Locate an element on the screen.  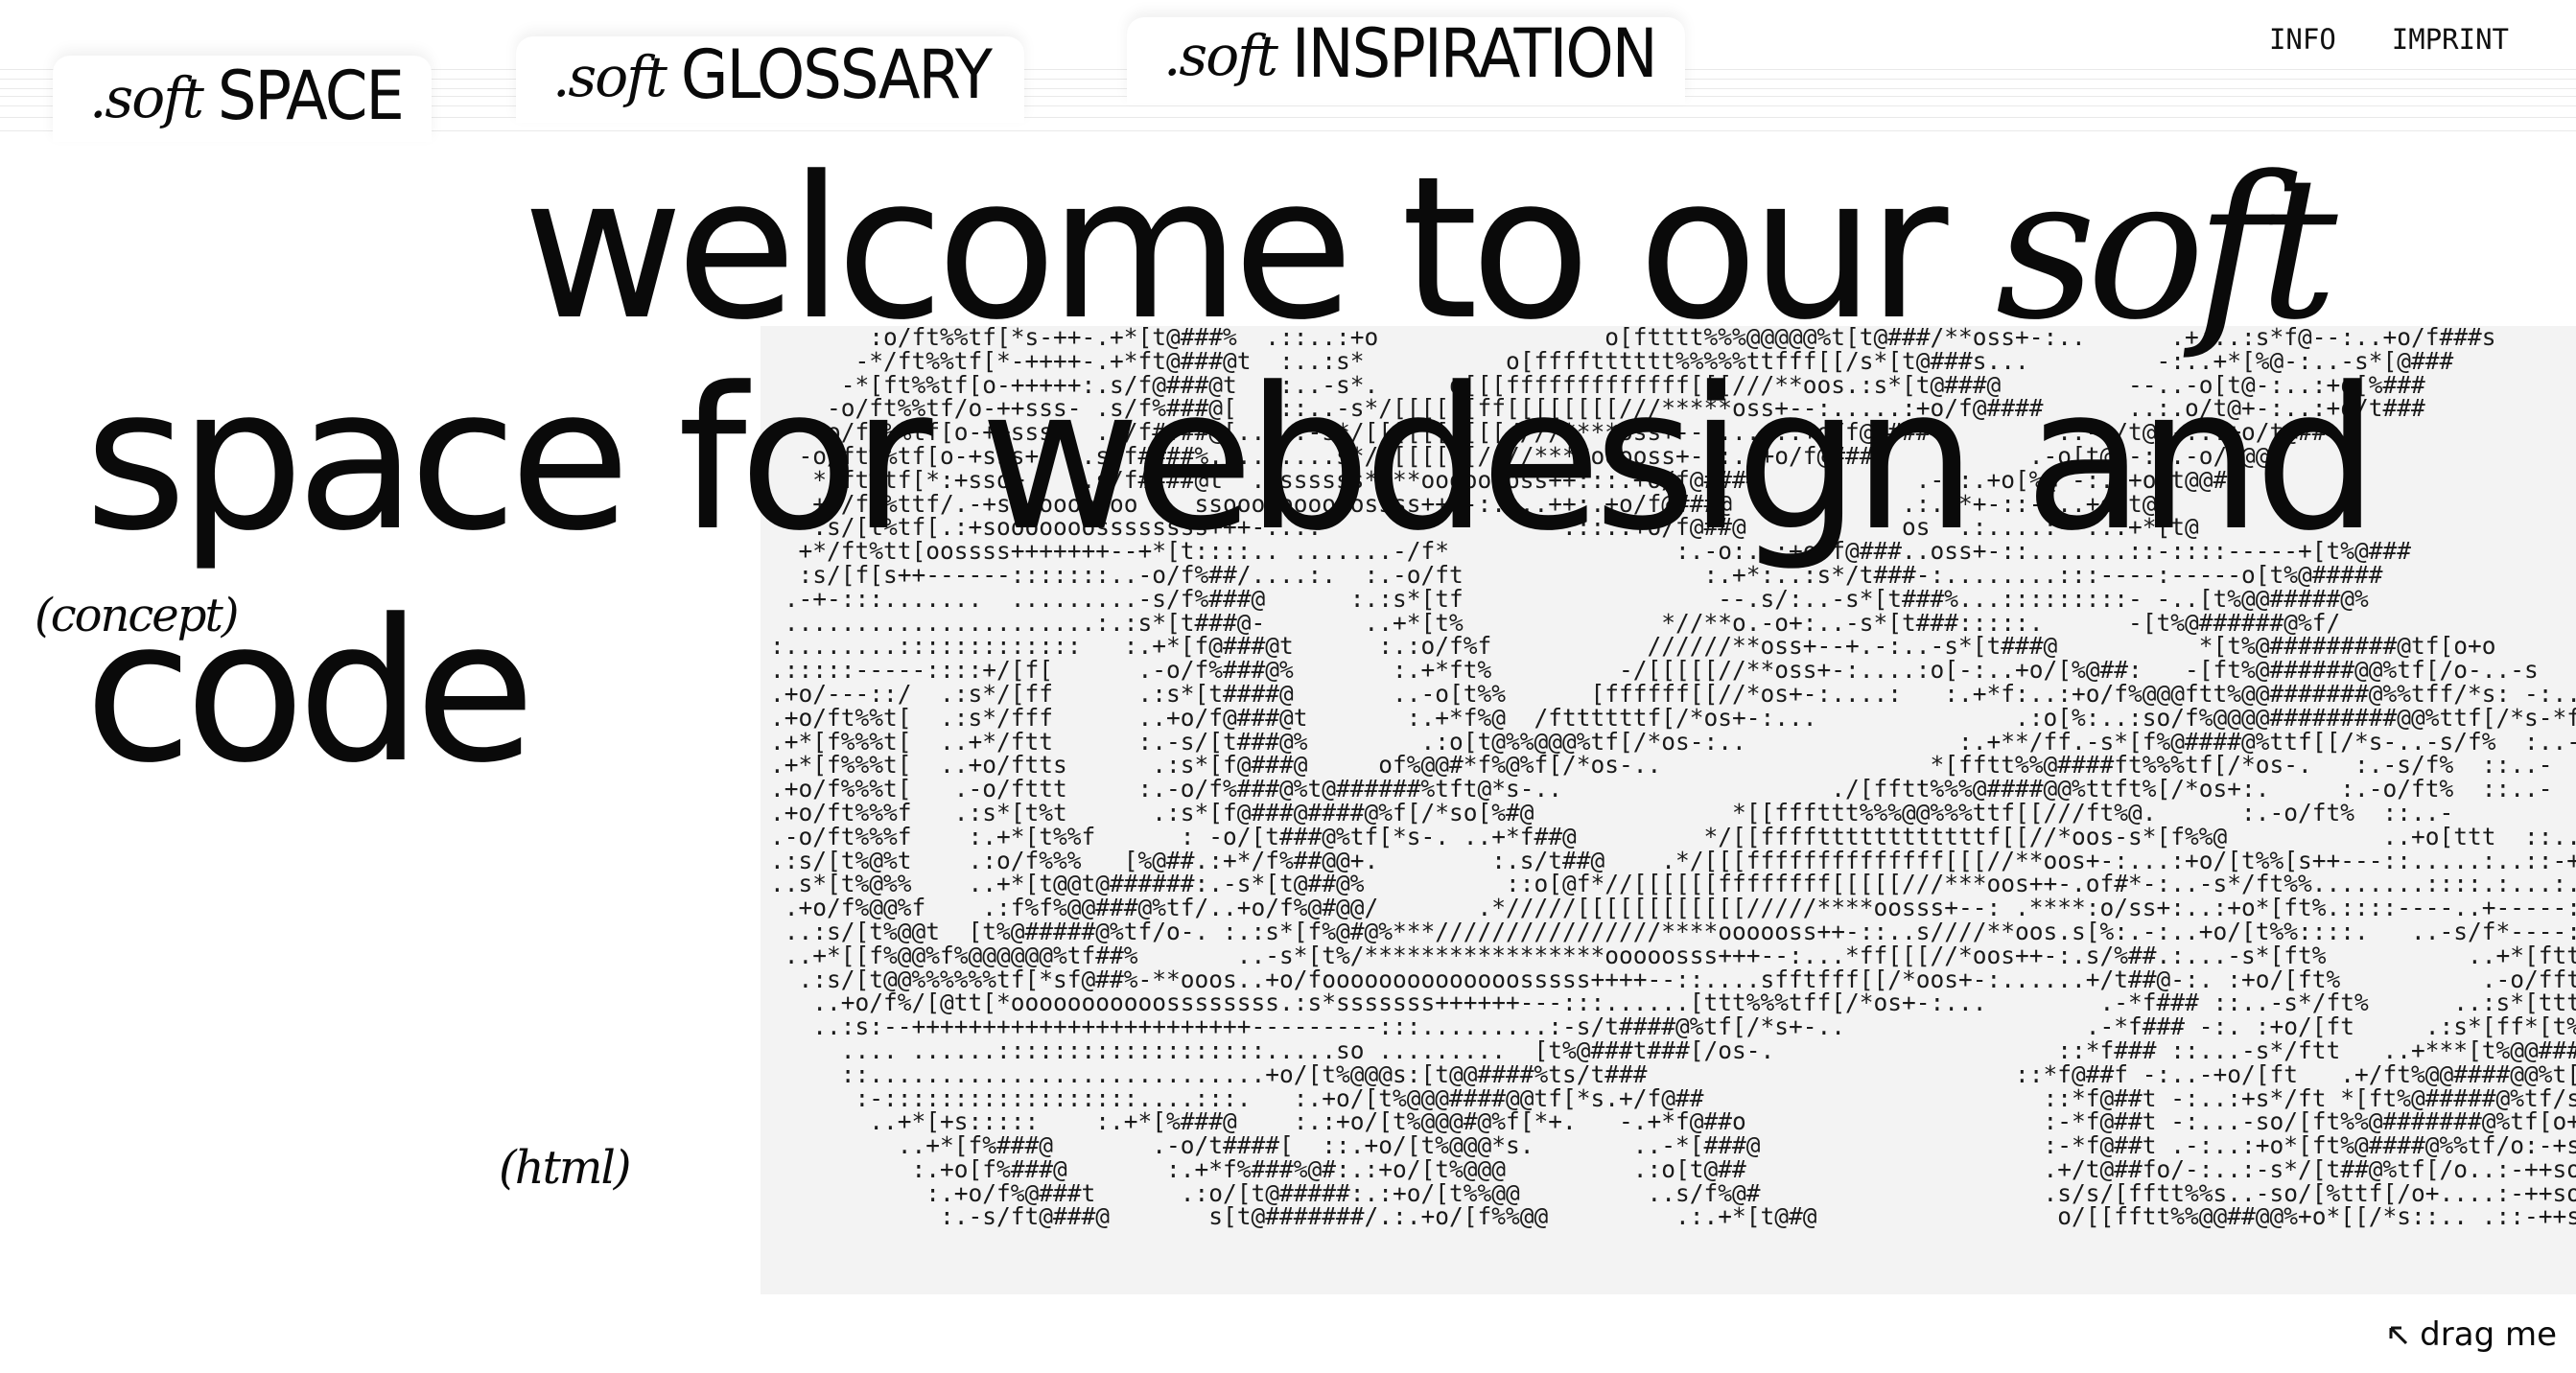
hero-line-1-text: welcome to our is located at coordinates (1235, 249).